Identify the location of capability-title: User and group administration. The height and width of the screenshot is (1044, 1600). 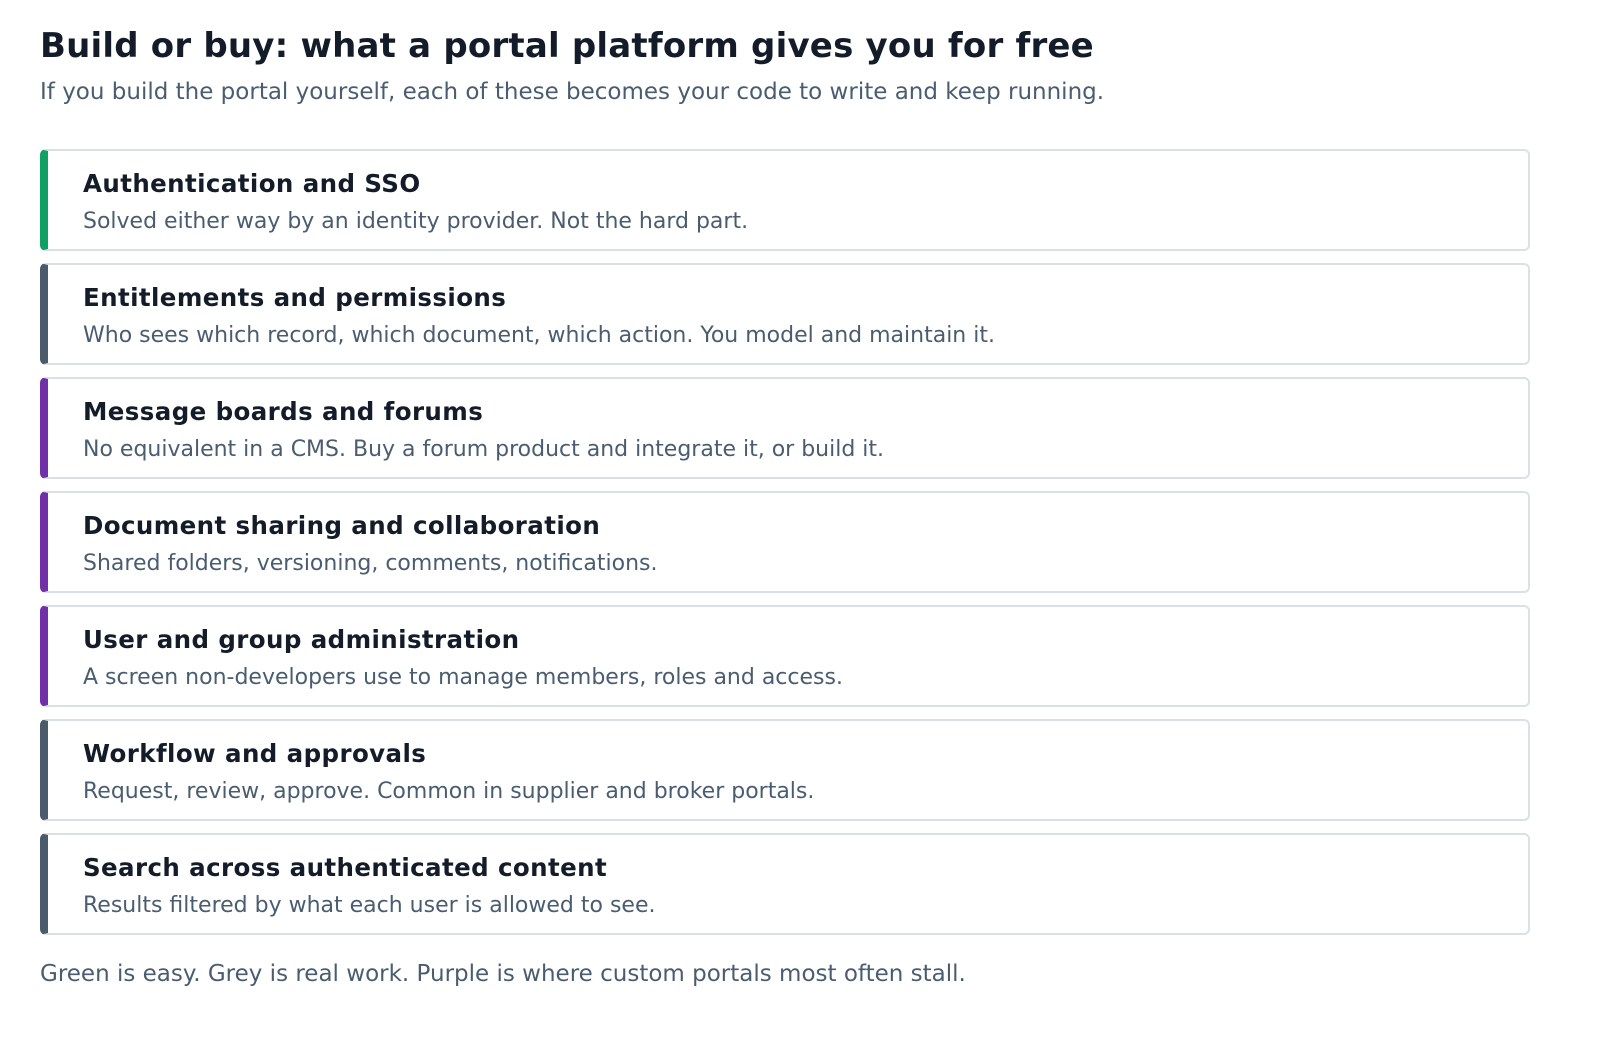
(301, 639).